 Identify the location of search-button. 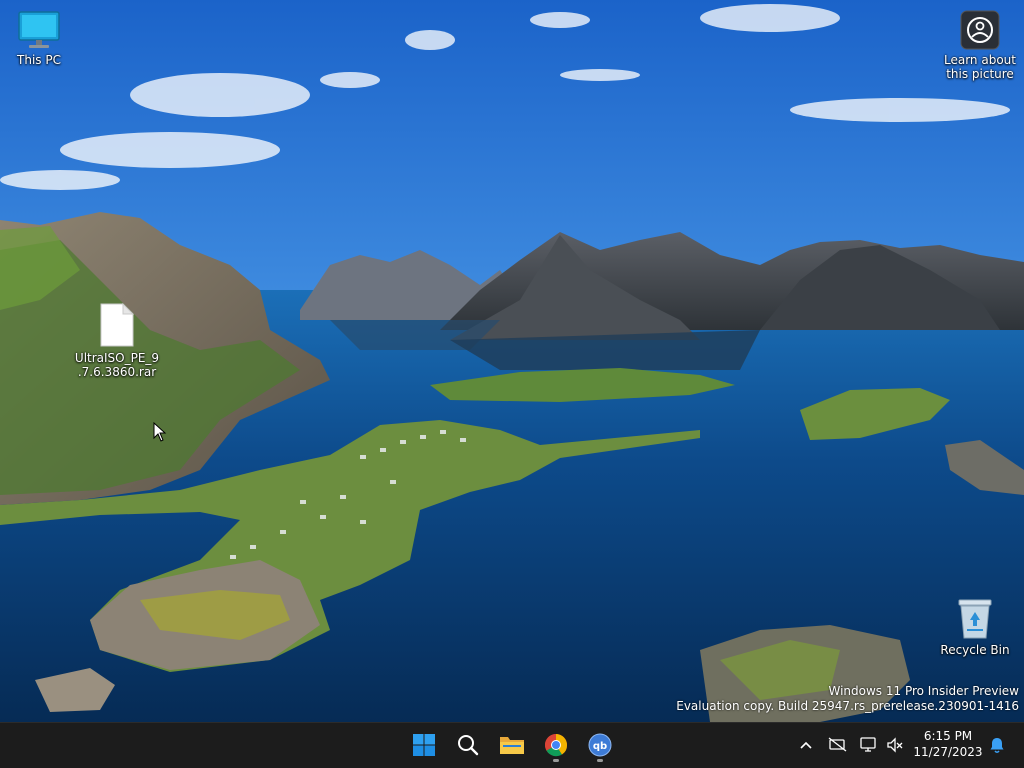
(468, 745).